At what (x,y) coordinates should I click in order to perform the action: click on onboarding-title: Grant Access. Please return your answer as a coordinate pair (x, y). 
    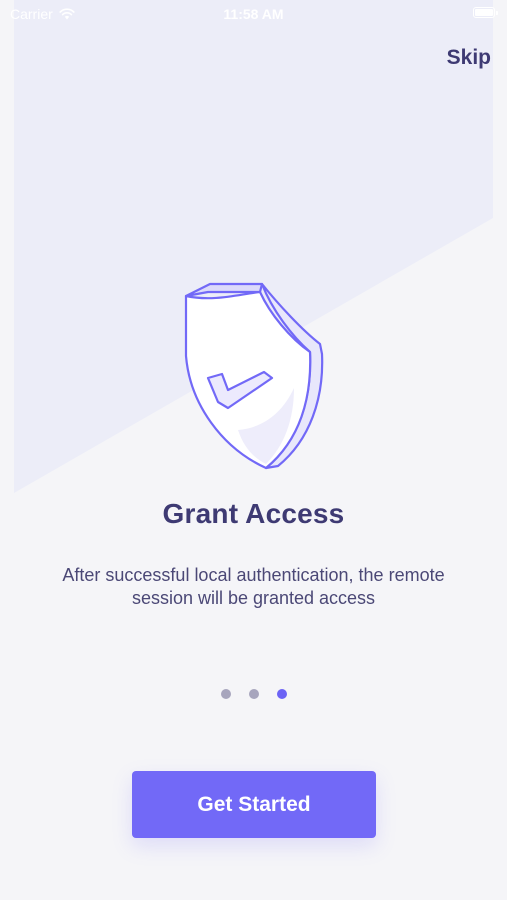
    Looking at the image, I should click on (253, 513).